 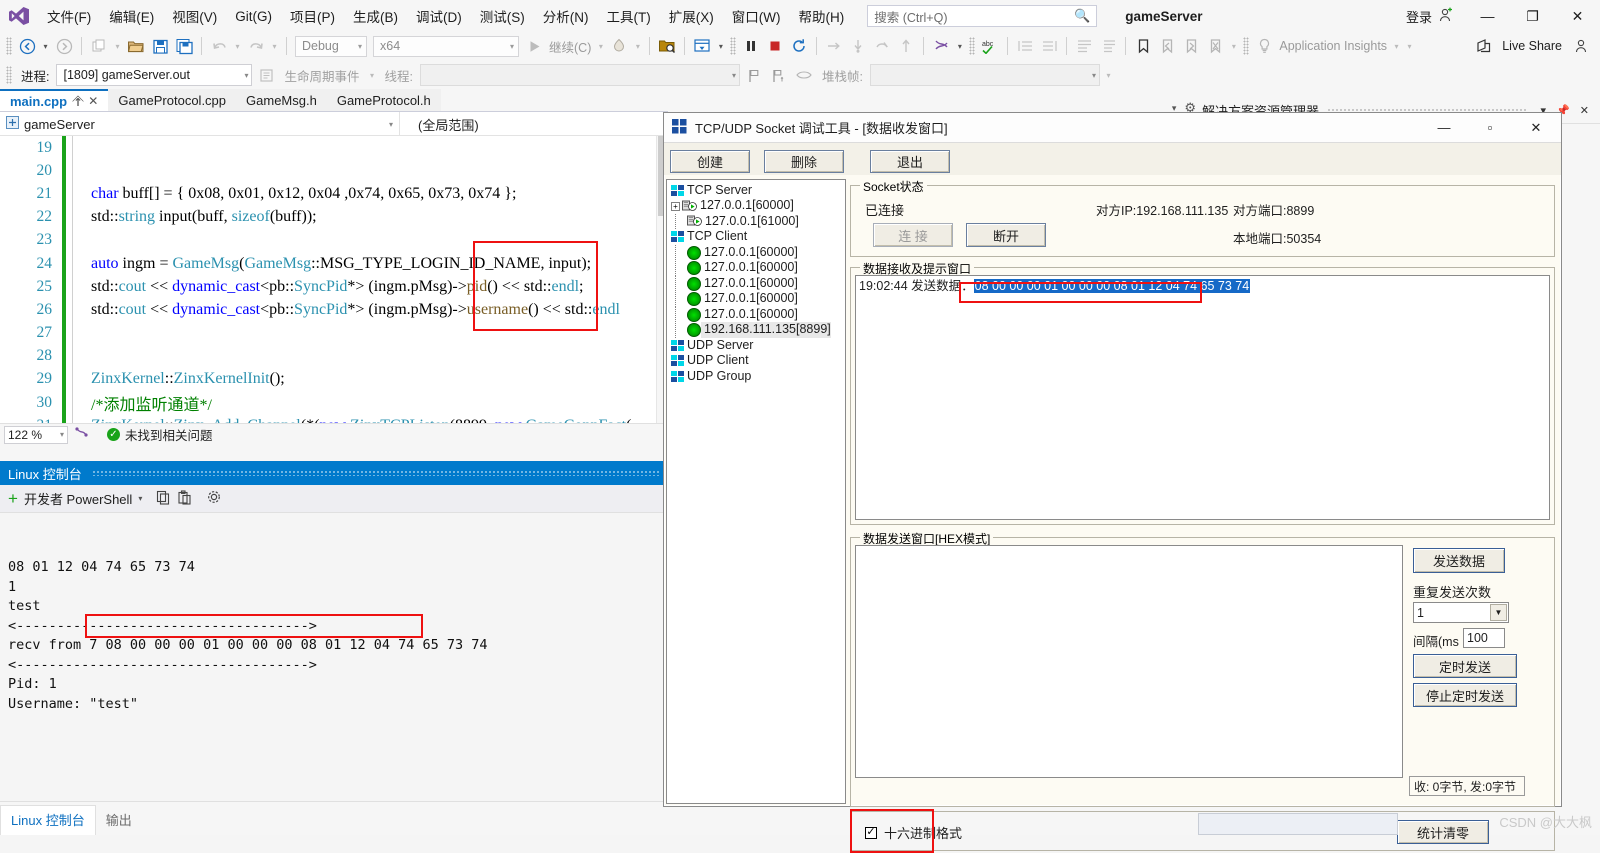 What do you see at coordinates (1465, 695) in the screenshot?
I see `stop-timed-send-button: 停止定时发送` at bounding box center [1465, 695].